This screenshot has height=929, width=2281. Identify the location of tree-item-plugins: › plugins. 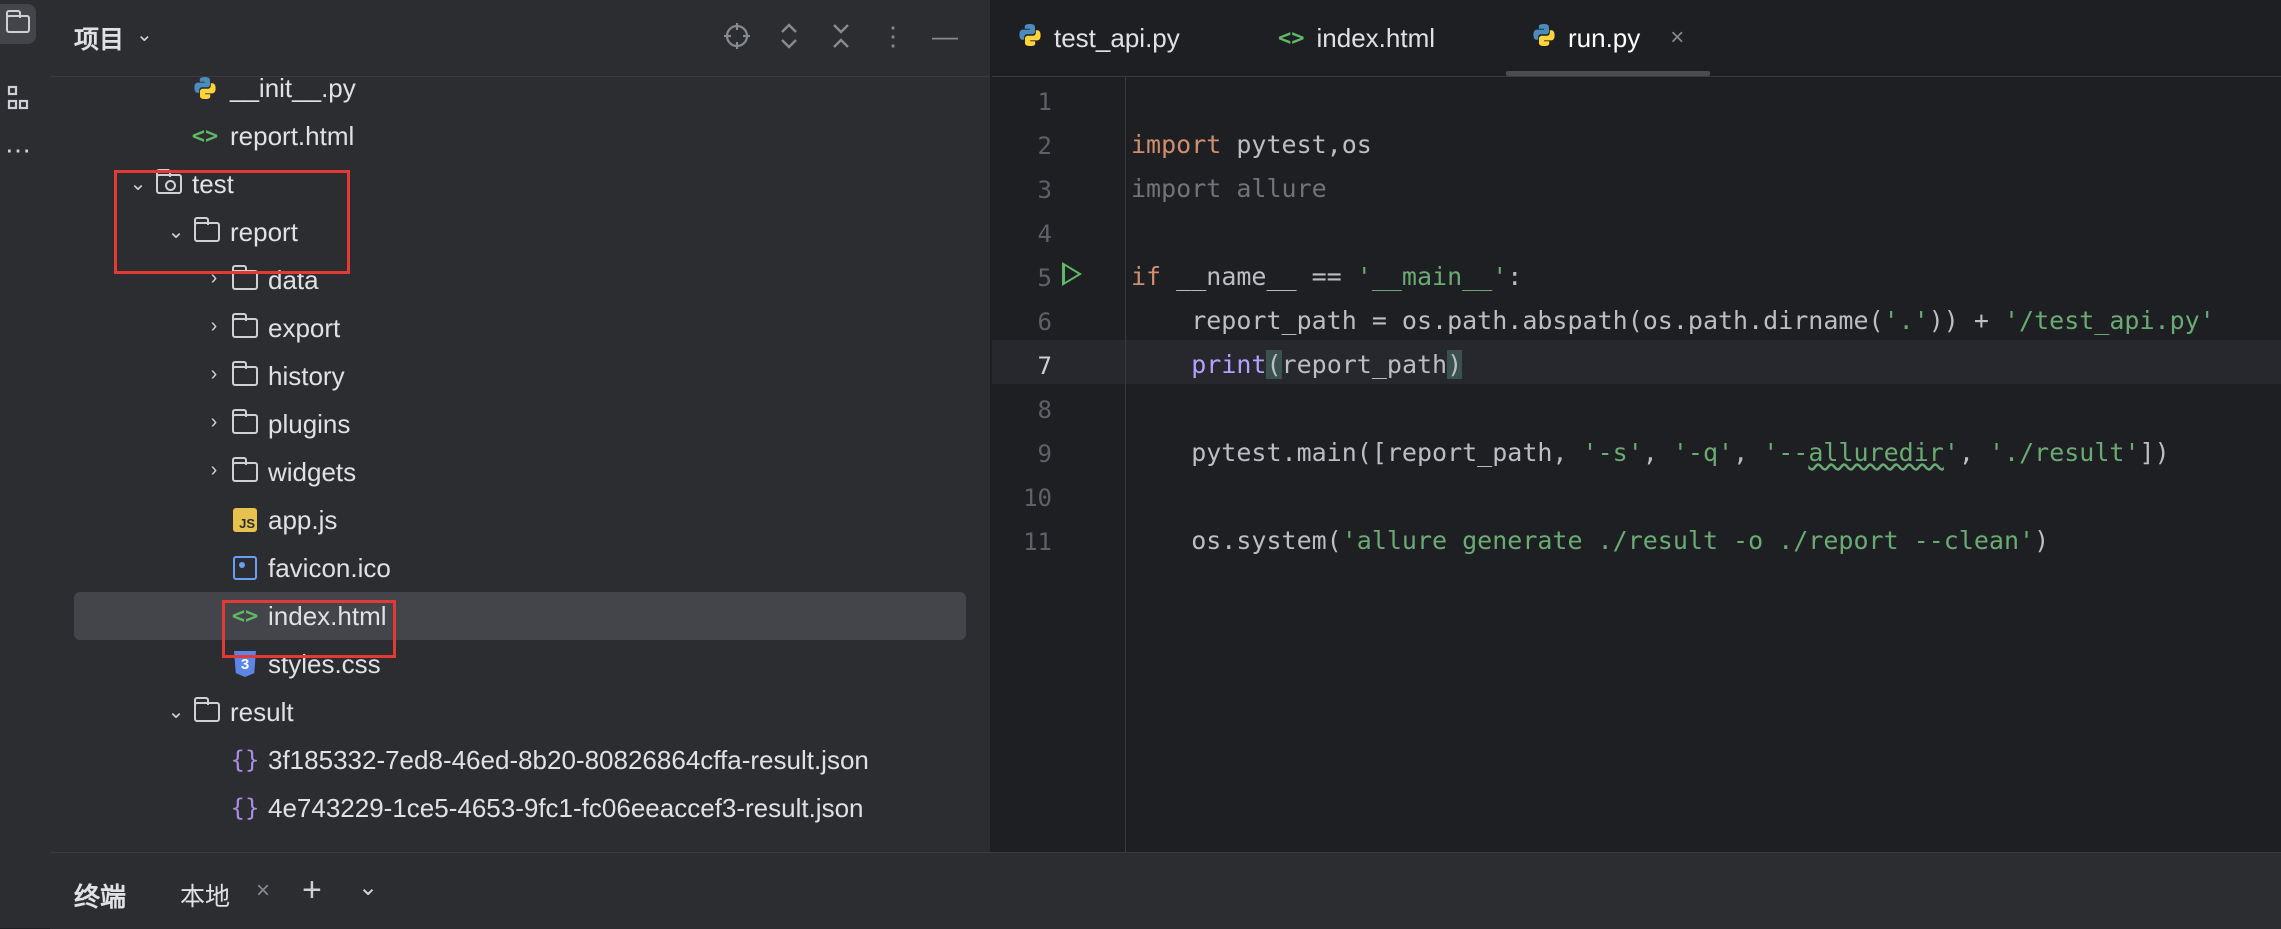
(520, 424).